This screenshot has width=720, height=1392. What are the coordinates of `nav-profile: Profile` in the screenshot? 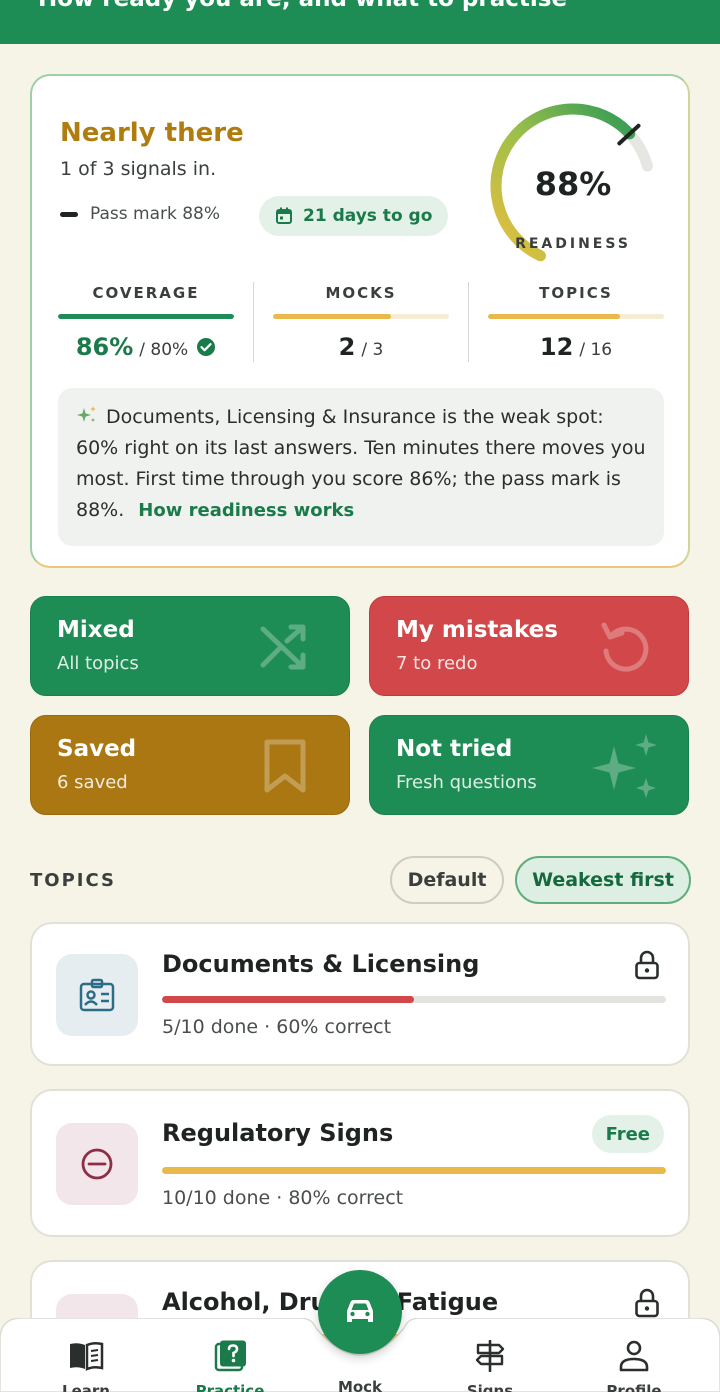 It's located at (634, 1366).